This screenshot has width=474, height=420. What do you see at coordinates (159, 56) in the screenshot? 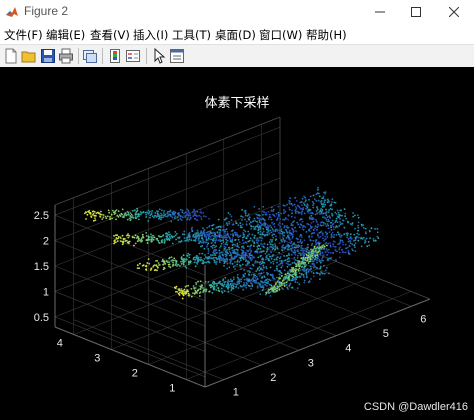
I see `pointer-icon` at bounding box center [159, 56].